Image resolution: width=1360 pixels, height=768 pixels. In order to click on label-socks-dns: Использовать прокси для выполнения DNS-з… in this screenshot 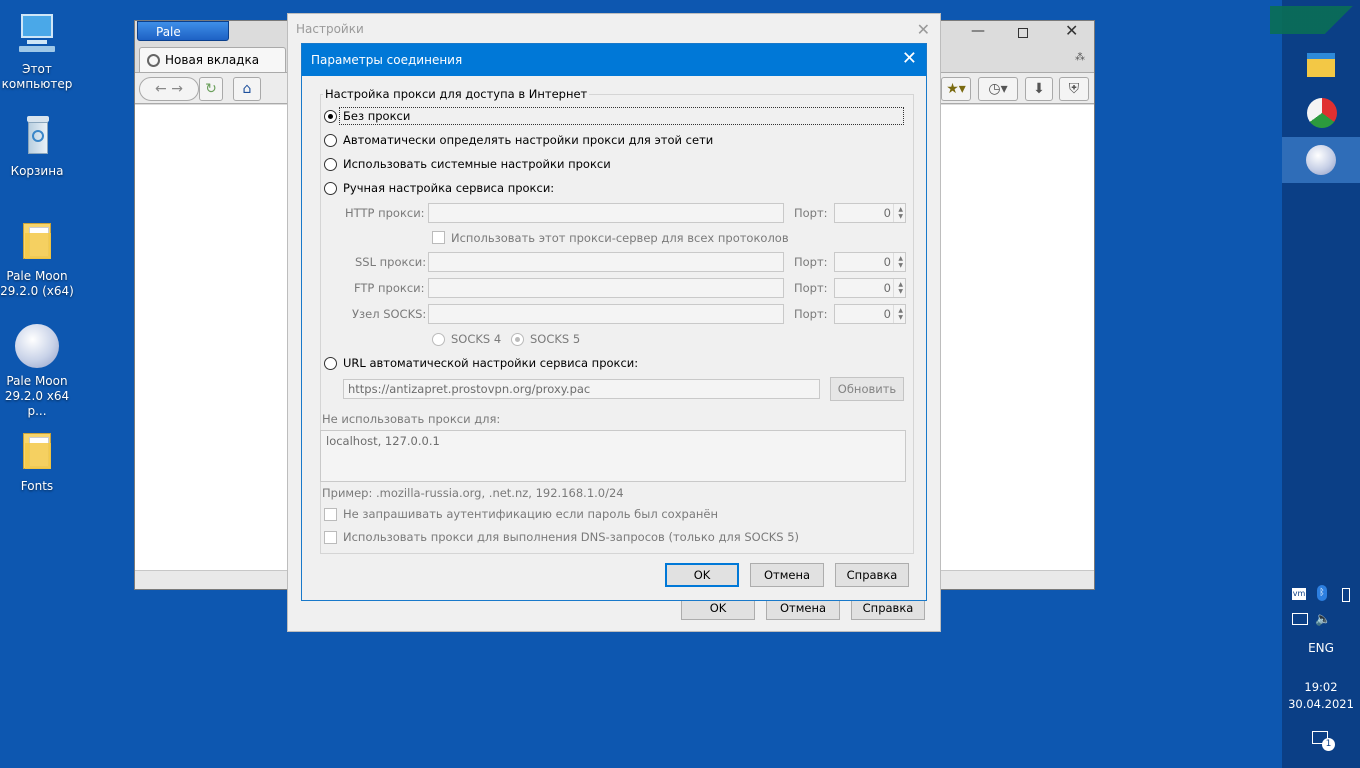, I will do `click(571, 537)`.